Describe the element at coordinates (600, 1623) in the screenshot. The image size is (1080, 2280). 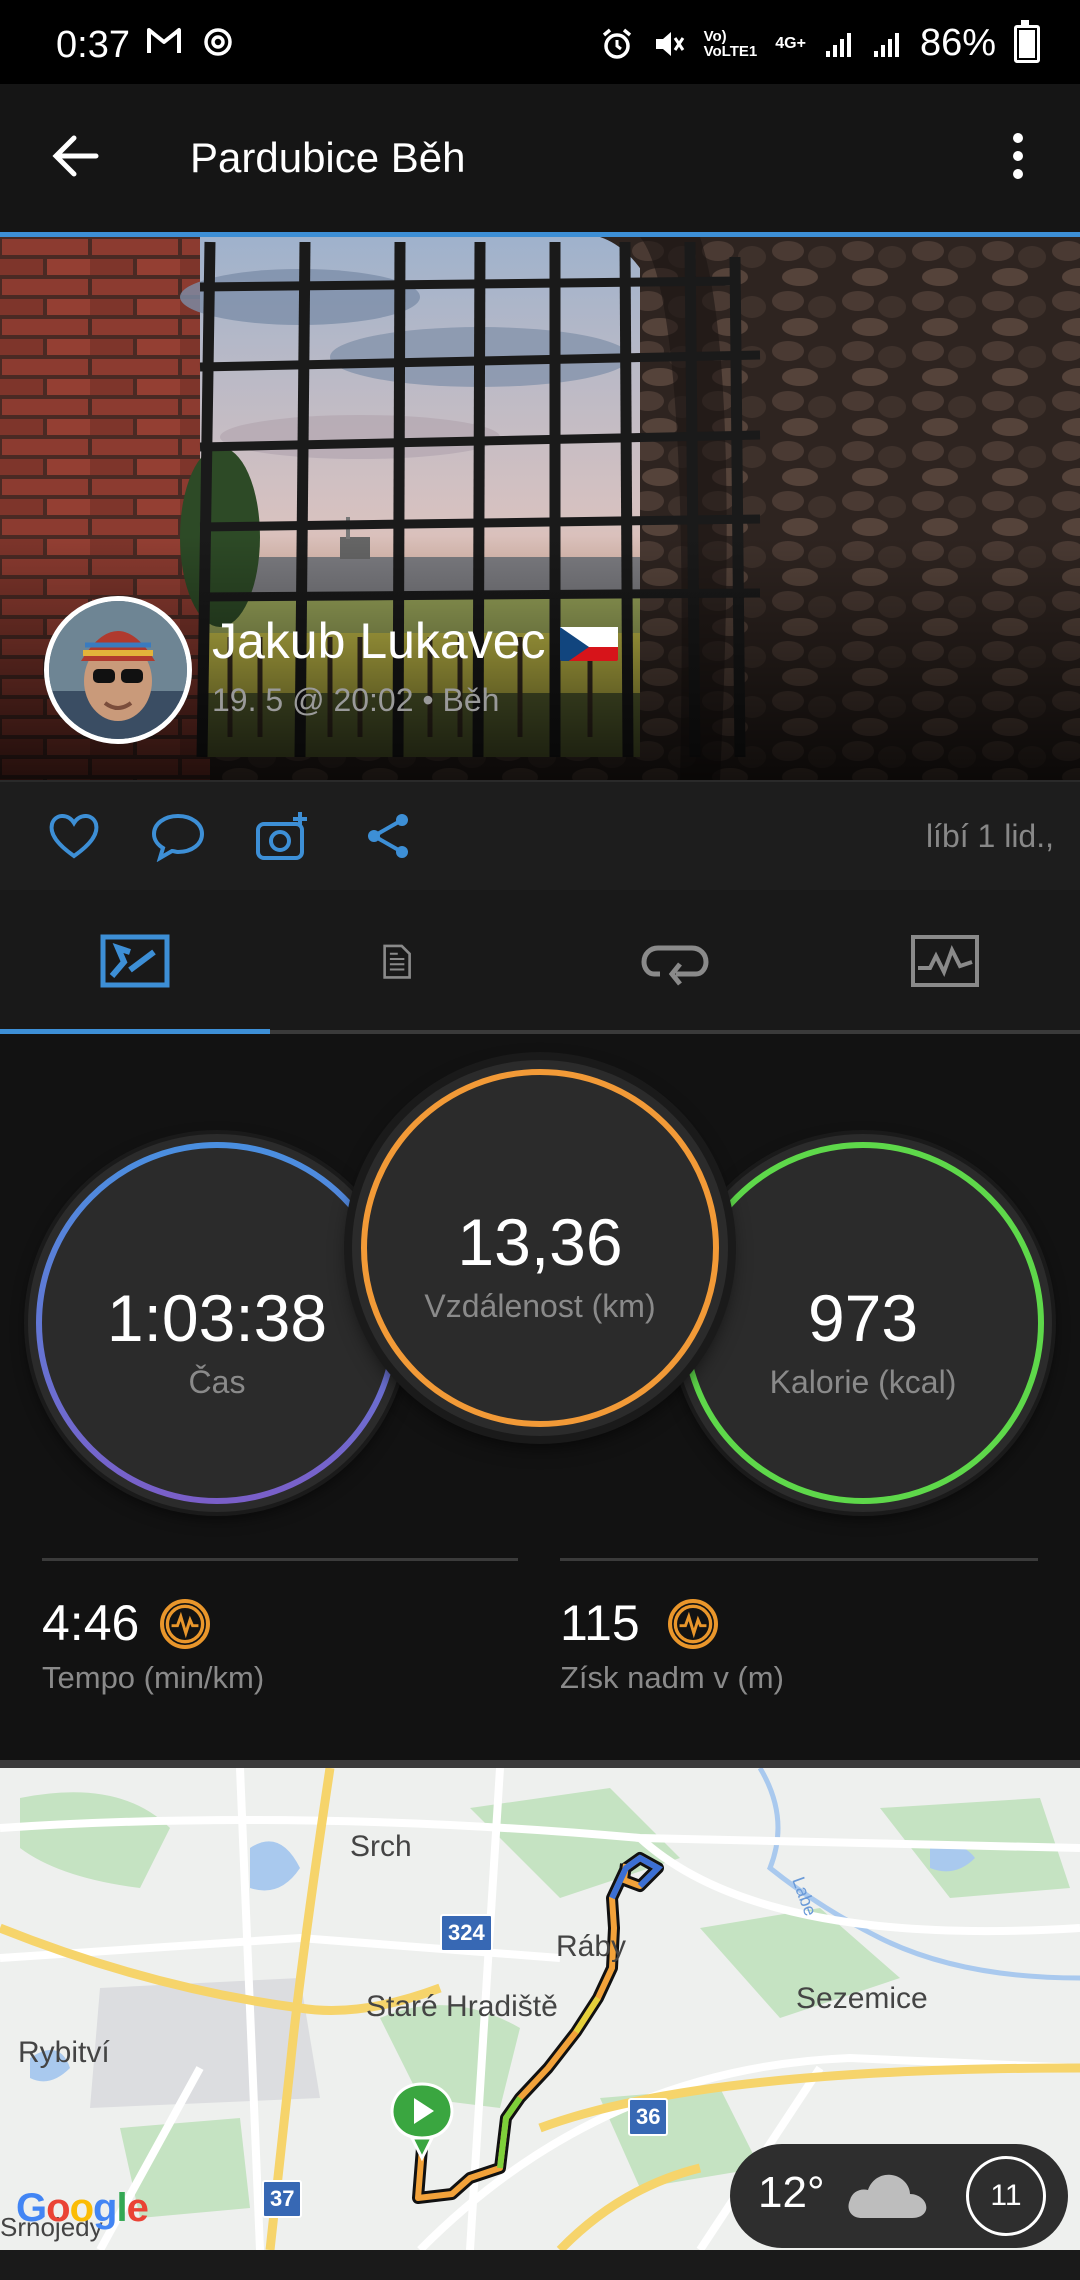
I see `elevation-value: 115` at that location.